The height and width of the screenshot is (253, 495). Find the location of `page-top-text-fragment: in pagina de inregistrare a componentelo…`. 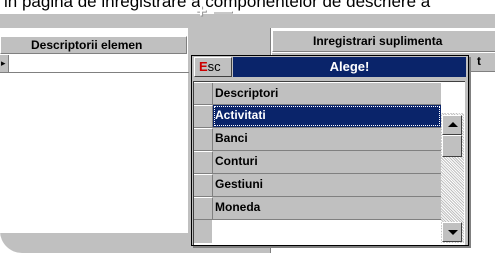

page-top-text-fragment: in pagina de inregistrare a componentelo… is located at coordinates (247, 6).